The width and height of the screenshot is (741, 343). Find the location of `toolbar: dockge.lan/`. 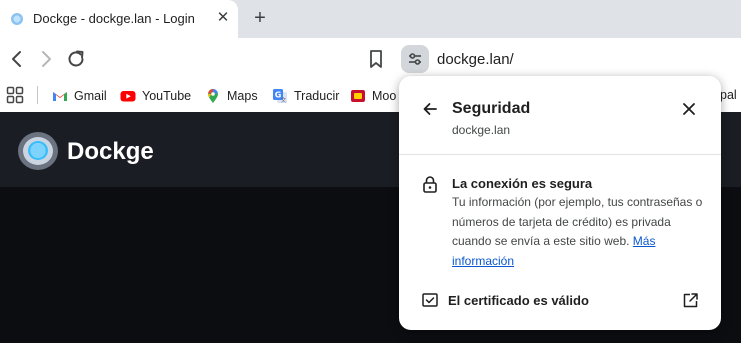

toolbar: dockge.lan/ is located at coordinates (370, 59).